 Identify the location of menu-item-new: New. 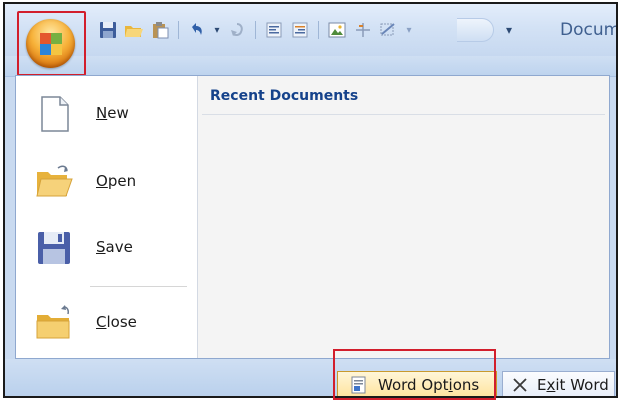
(106, 115).